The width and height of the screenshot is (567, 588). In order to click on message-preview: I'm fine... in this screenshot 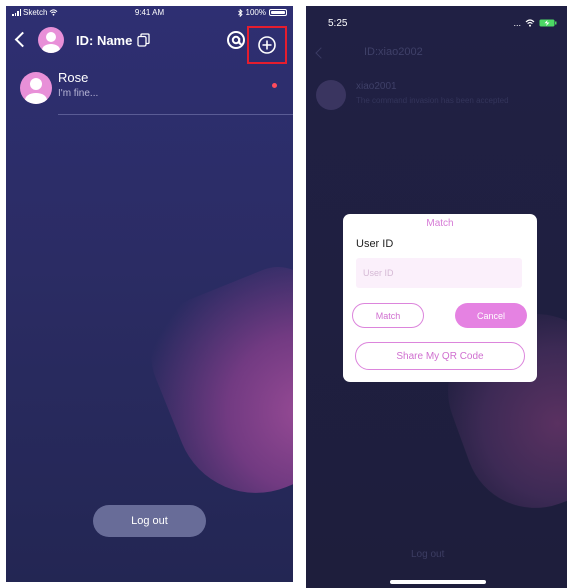, I will do `click(78, 93)`.